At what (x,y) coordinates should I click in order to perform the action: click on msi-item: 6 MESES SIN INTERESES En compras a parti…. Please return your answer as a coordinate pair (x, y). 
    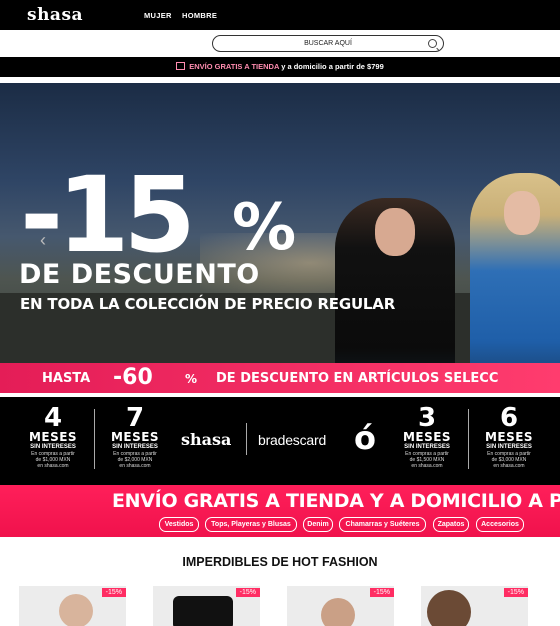
    Looking at the image, I should click on (509, 437).